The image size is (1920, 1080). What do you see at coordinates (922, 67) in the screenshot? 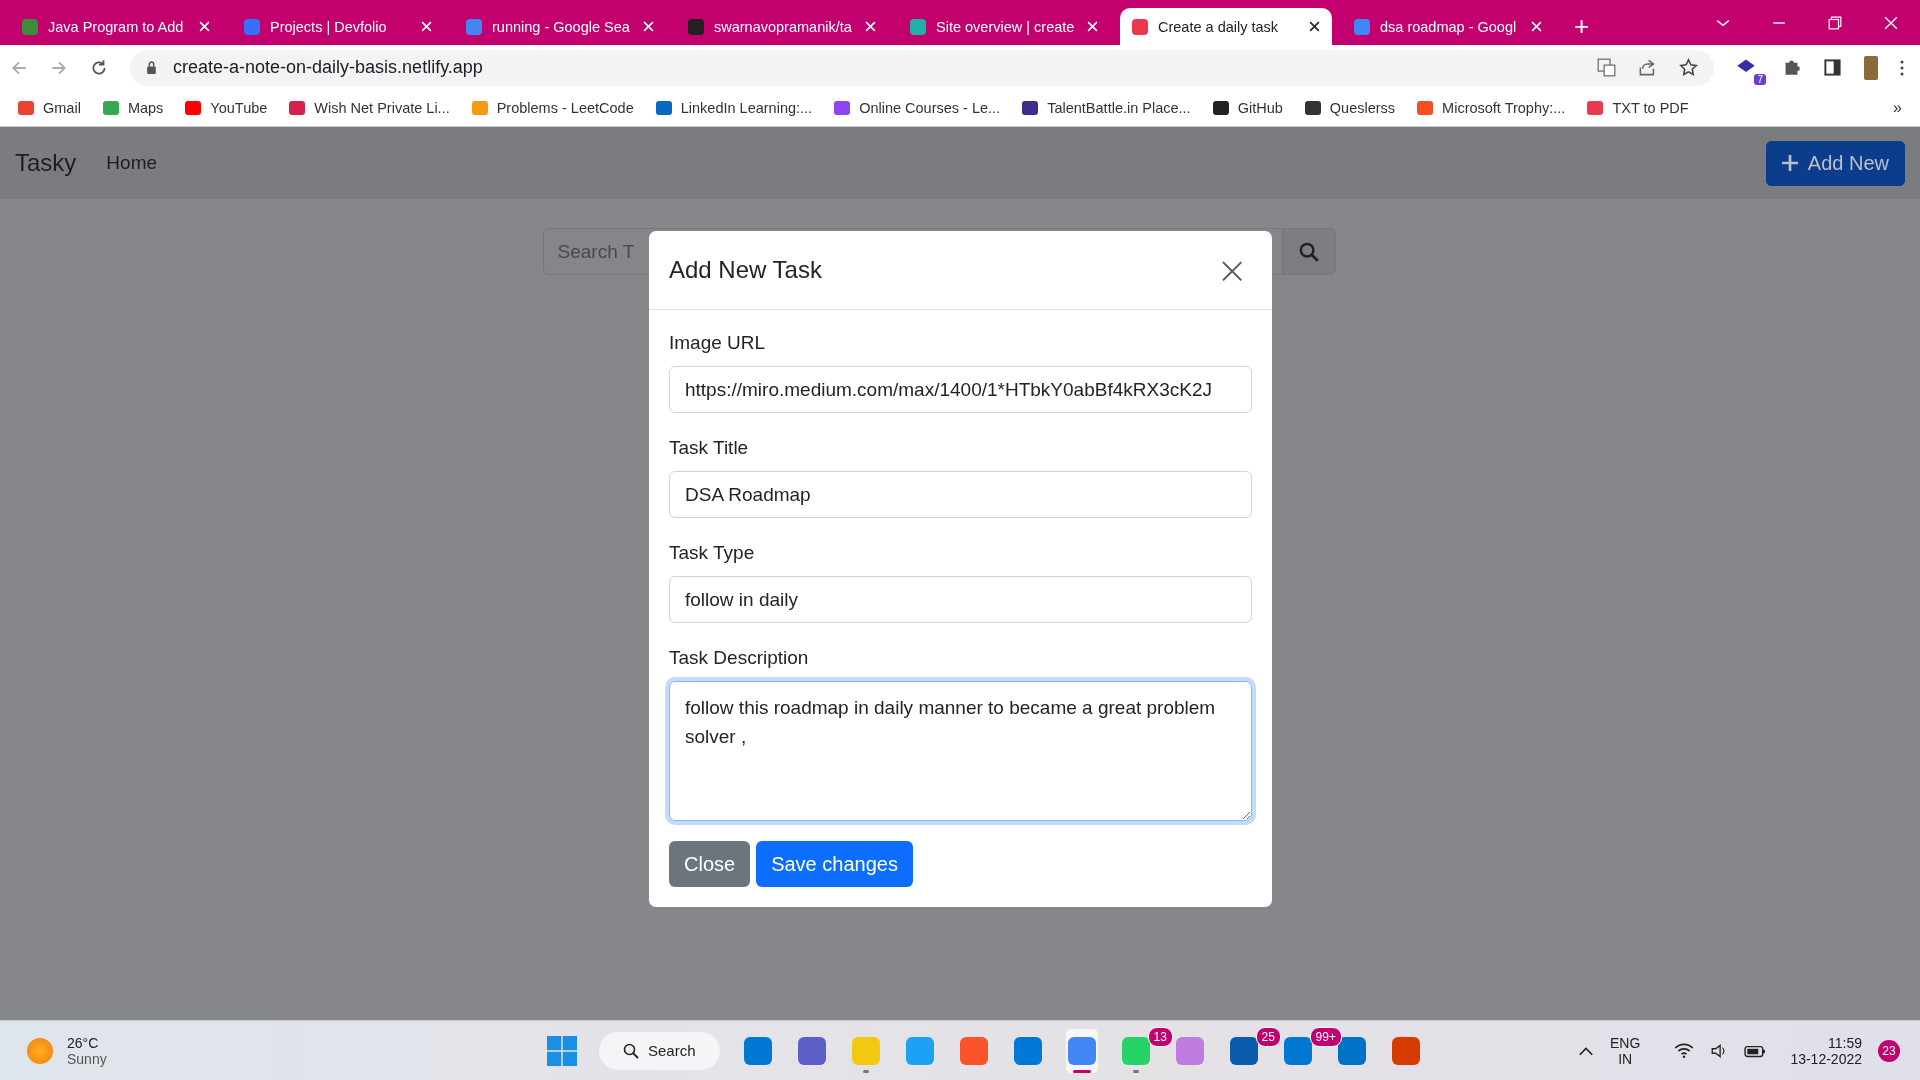
I see `address-field: create-a-note-on-daily-basis.netlify.app` at bounding box center [922, 67].